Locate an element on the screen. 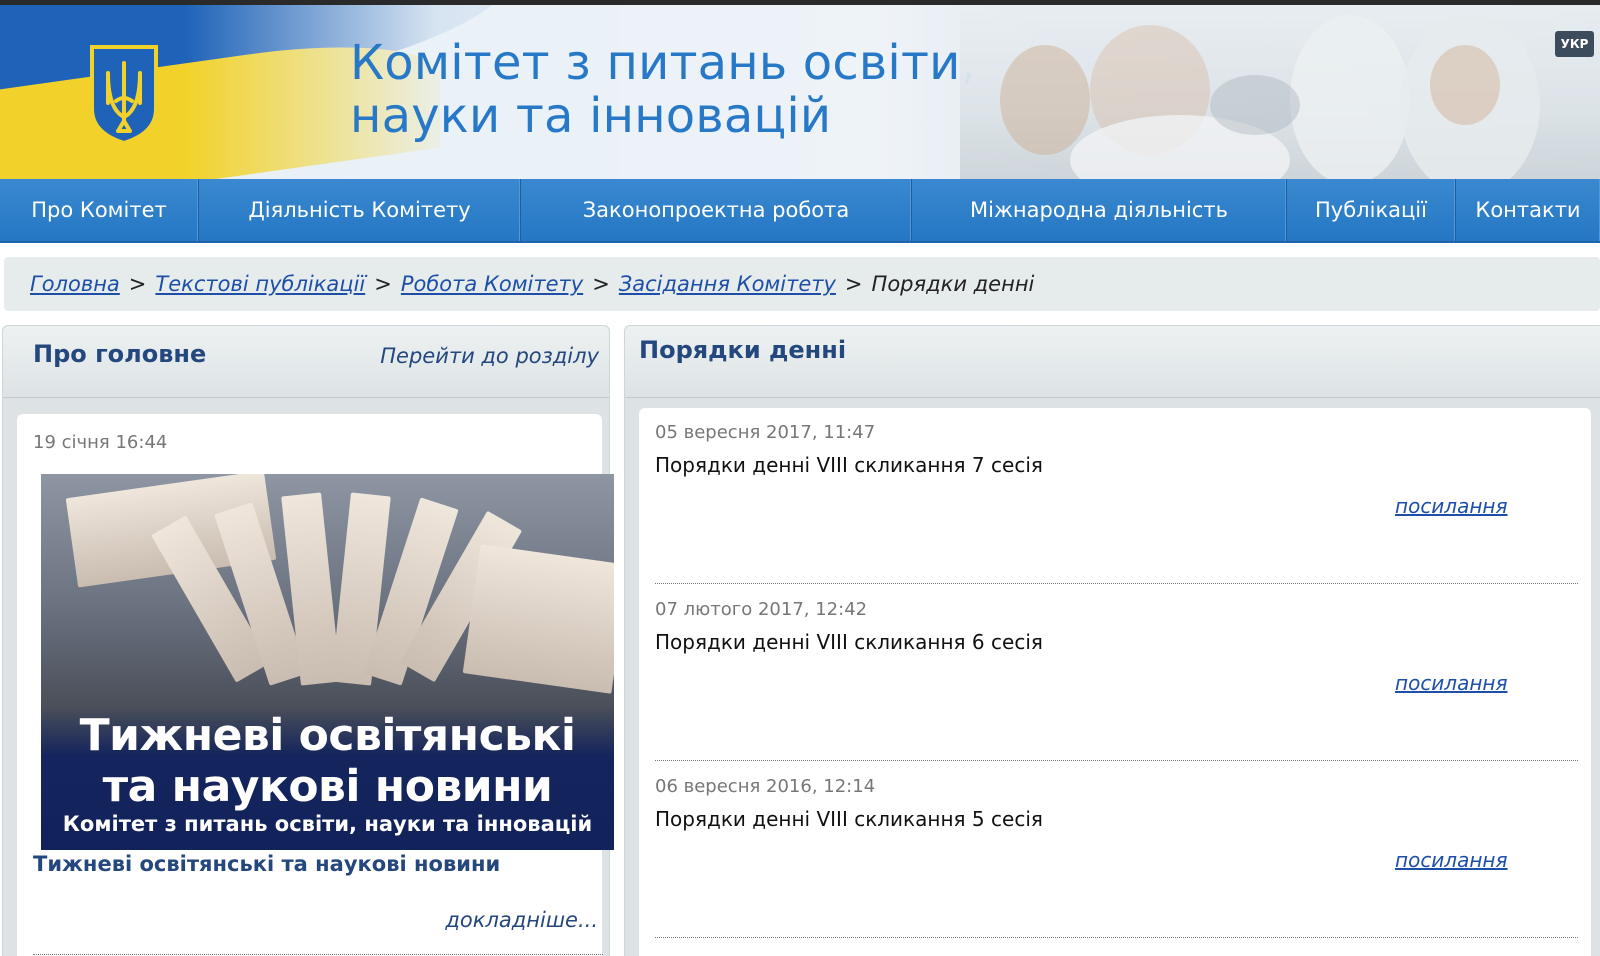 This screenshot has width=1600, height=956. language-button: УКР is located at coordinates (1574, 44).